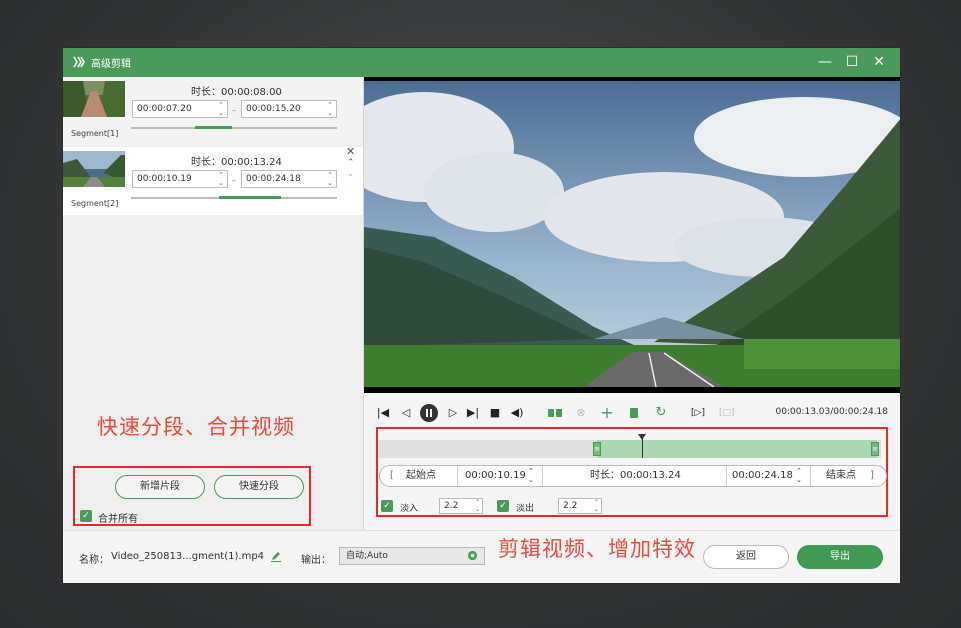 The width and height of the screenshot is (961, 628). What do you see at coordinates (160, 487) in the screenshot?
I see `add-segment-button: 新增片段` at bounding box center [160, 487].